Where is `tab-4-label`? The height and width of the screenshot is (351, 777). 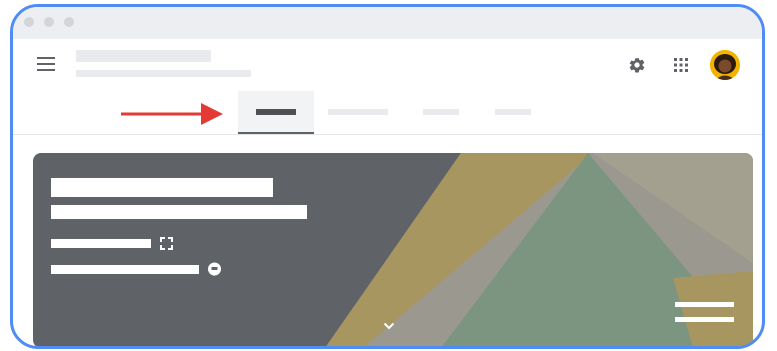
tab-4-label is located at coordinates (513, 112).